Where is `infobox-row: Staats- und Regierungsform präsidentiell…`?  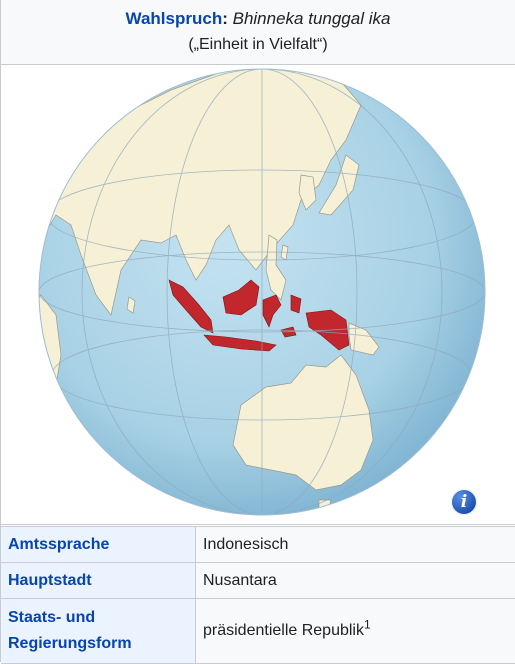
infobox-row: Staats- und Regierungsform präsidentiell… is located at coordinates (258, 631).